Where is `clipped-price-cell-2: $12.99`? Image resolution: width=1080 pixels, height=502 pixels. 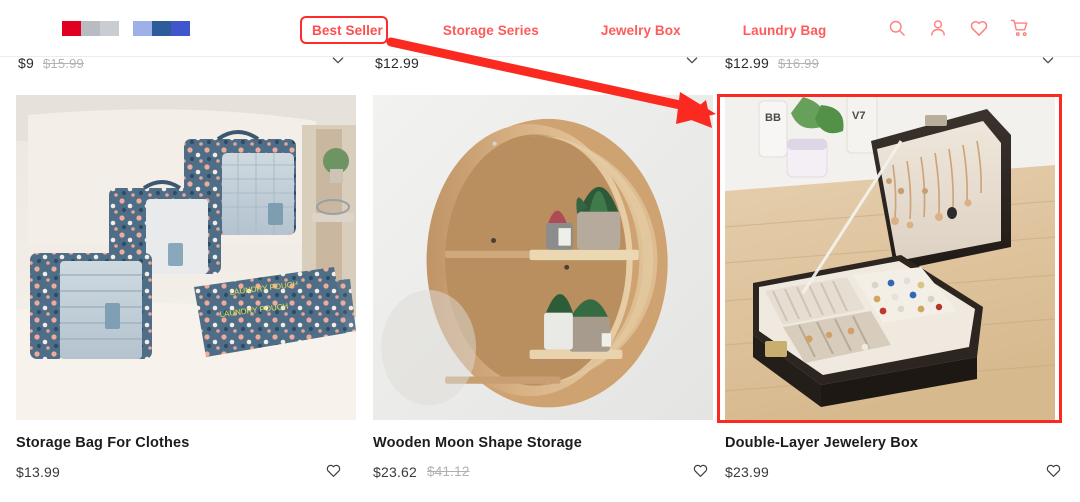 clipped-price-cell-2: $12.99 is located at coordinates (397, 67).